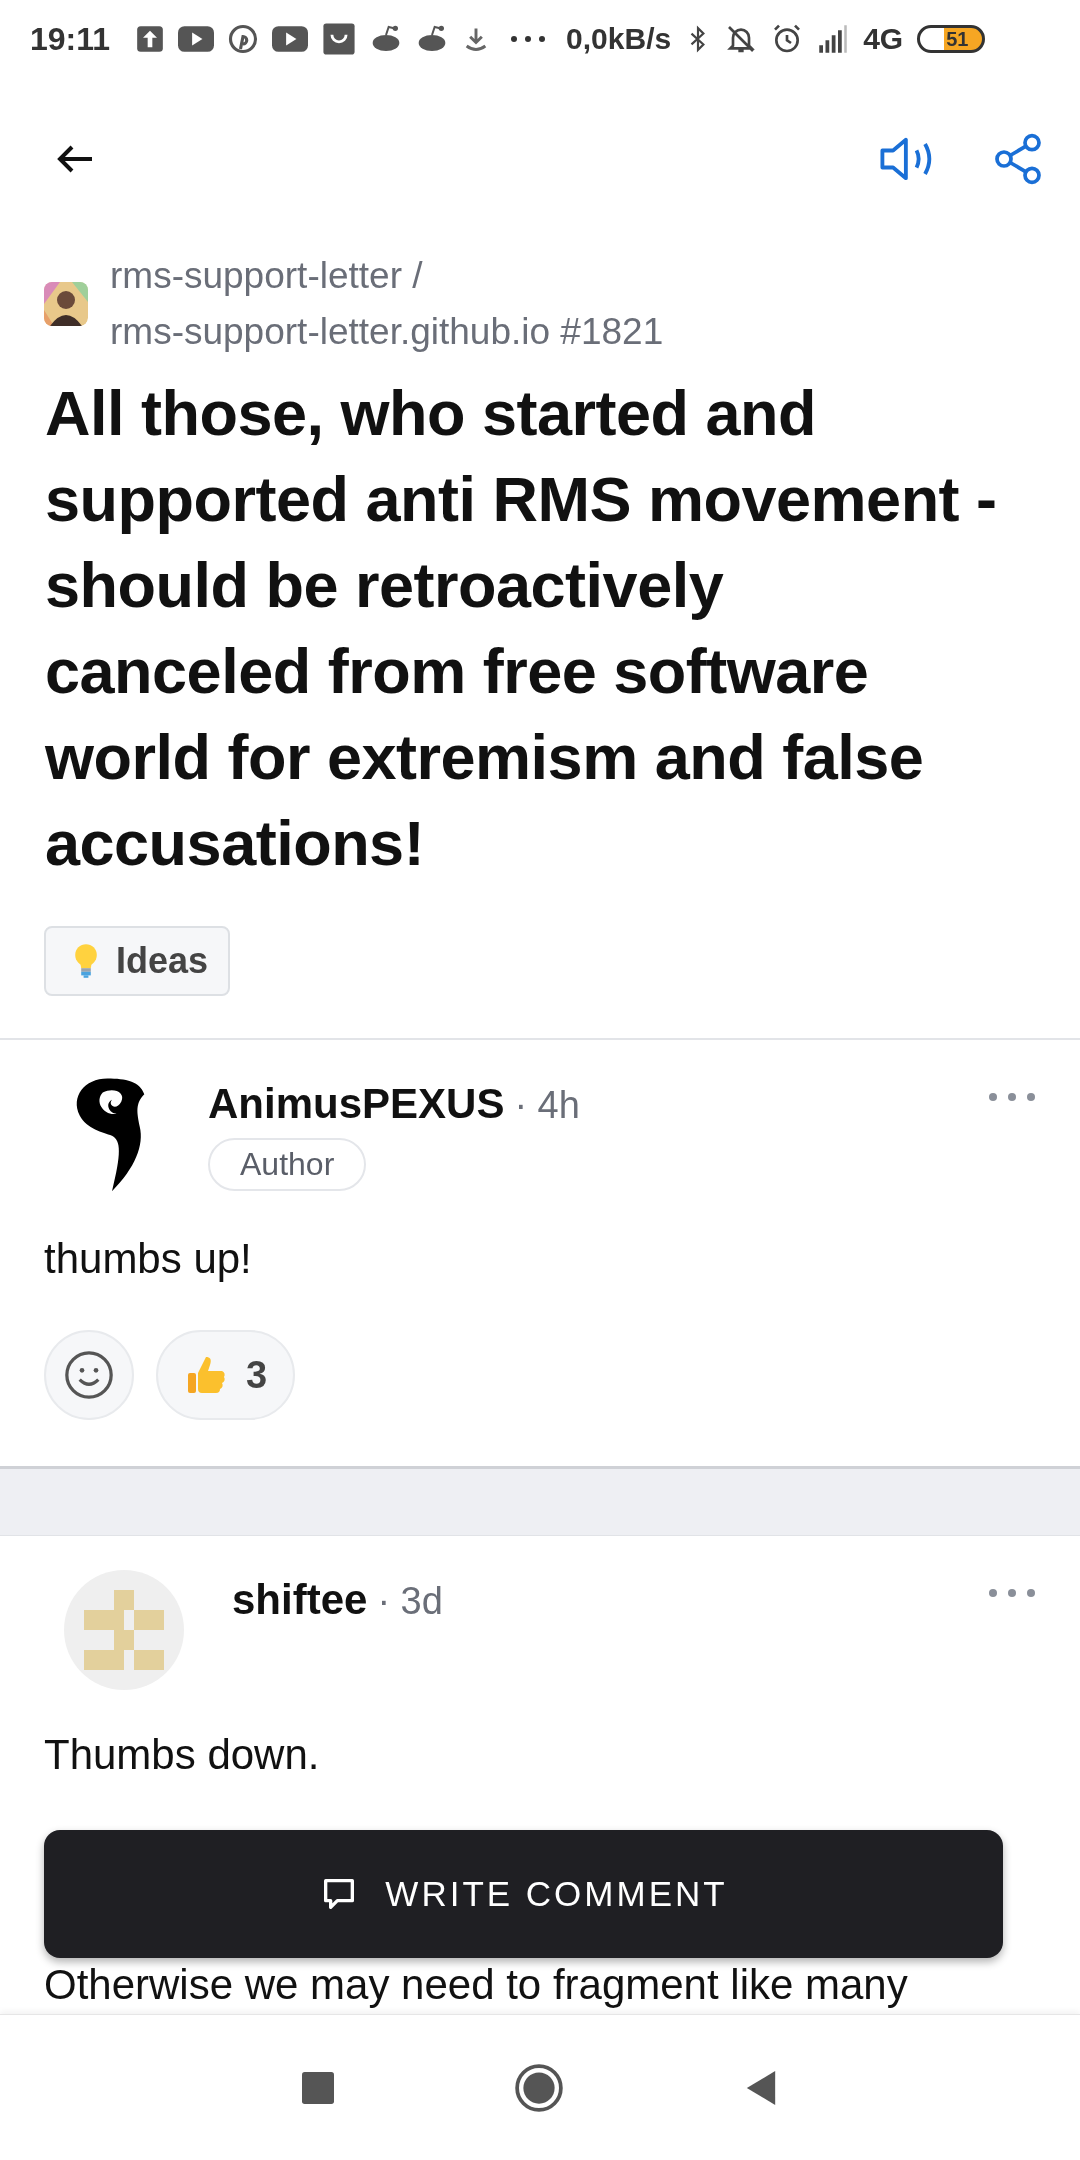 Image resolution: width=1080 pixels, height=2160 pixels. Describe the element at coordinates (387, 332) in the screenshot. I see `repository-name: rms-support-letter.github.io #1821` at that location.